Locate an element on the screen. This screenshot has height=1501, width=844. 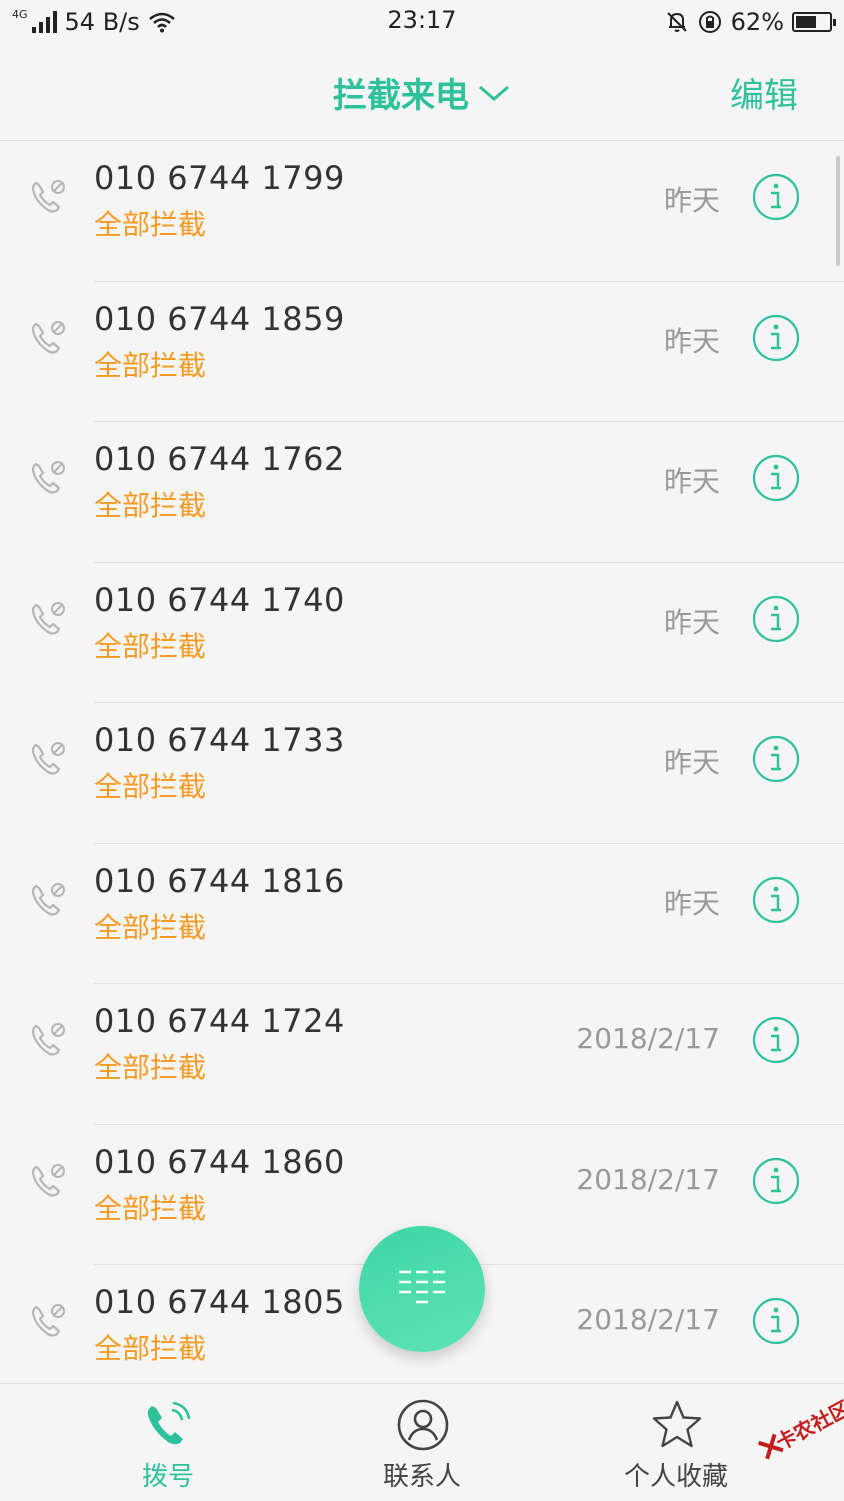
tab-favorites: 个人收藏 is located at coordinates (676, 1442).